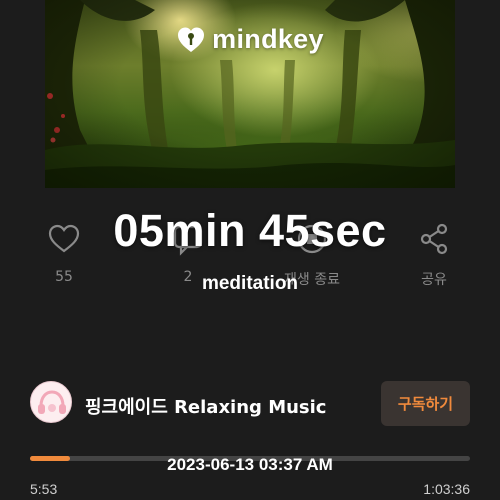 This screenshot has width=500, height=500. What do you see at coordinates (250, 283) in the screenshot?
I see `category-overlay: meditation` at bounding box center [250, 283].